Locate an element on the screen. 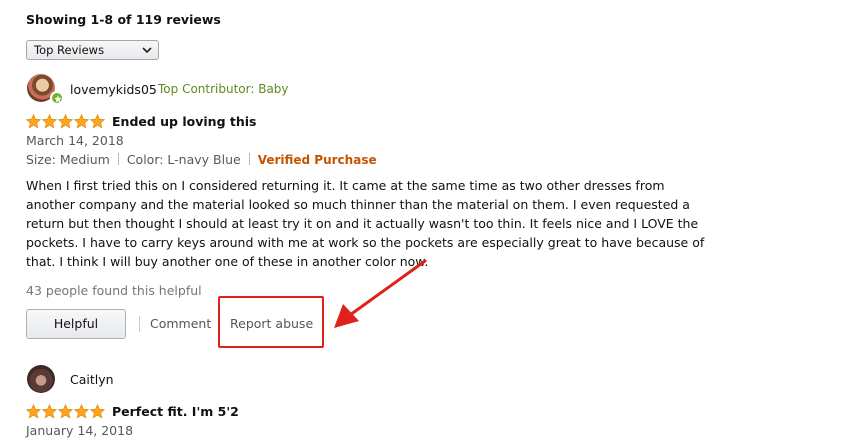 Image resolution: width=842 pixels, height=440 pixels. size-label: Size: Medium is located at coordinates (68, 159).